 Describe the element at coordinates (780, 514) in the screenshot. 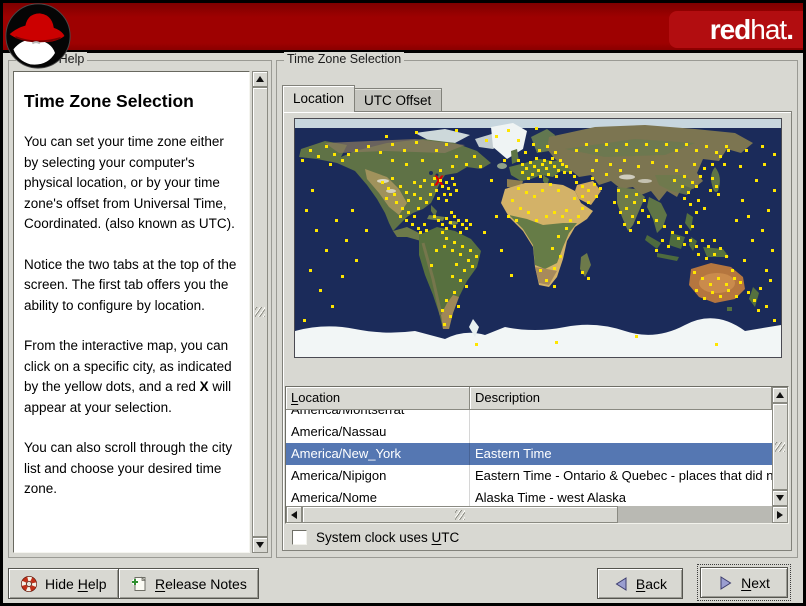

I see `table-scroll-right-button` at that location.